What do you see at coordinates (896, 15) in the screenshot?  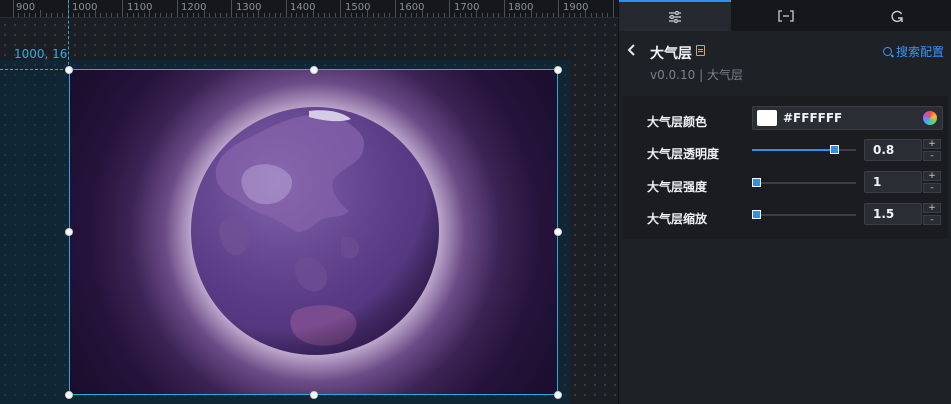 I see `tab-interaction` at bounding box center [896, 15].